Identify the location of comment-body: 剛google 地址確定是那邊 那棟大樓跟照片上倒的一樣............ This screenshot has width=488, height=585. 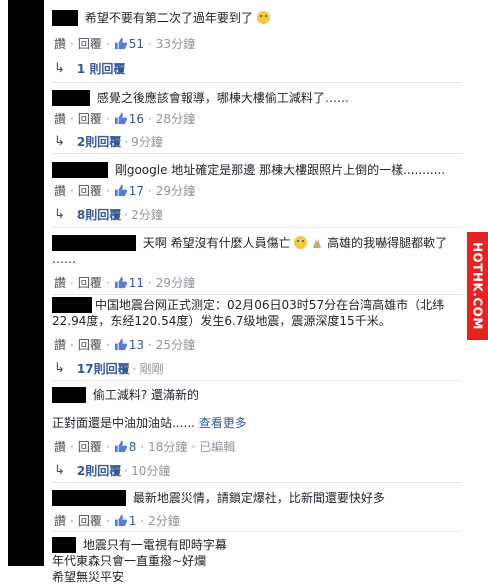
(280, 170).